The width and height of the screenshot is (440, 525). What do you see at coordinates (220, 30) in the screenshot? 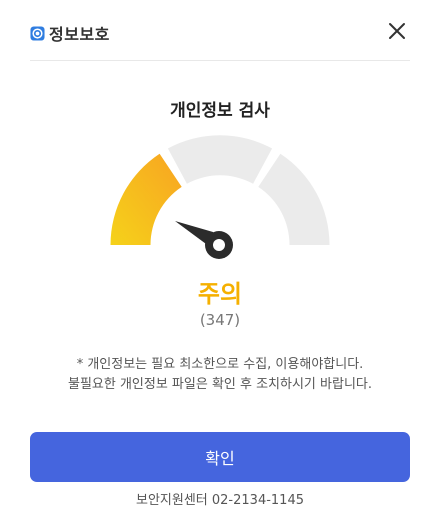
I see `dialog-header: 정보보호` at bounding box center [220, 30].